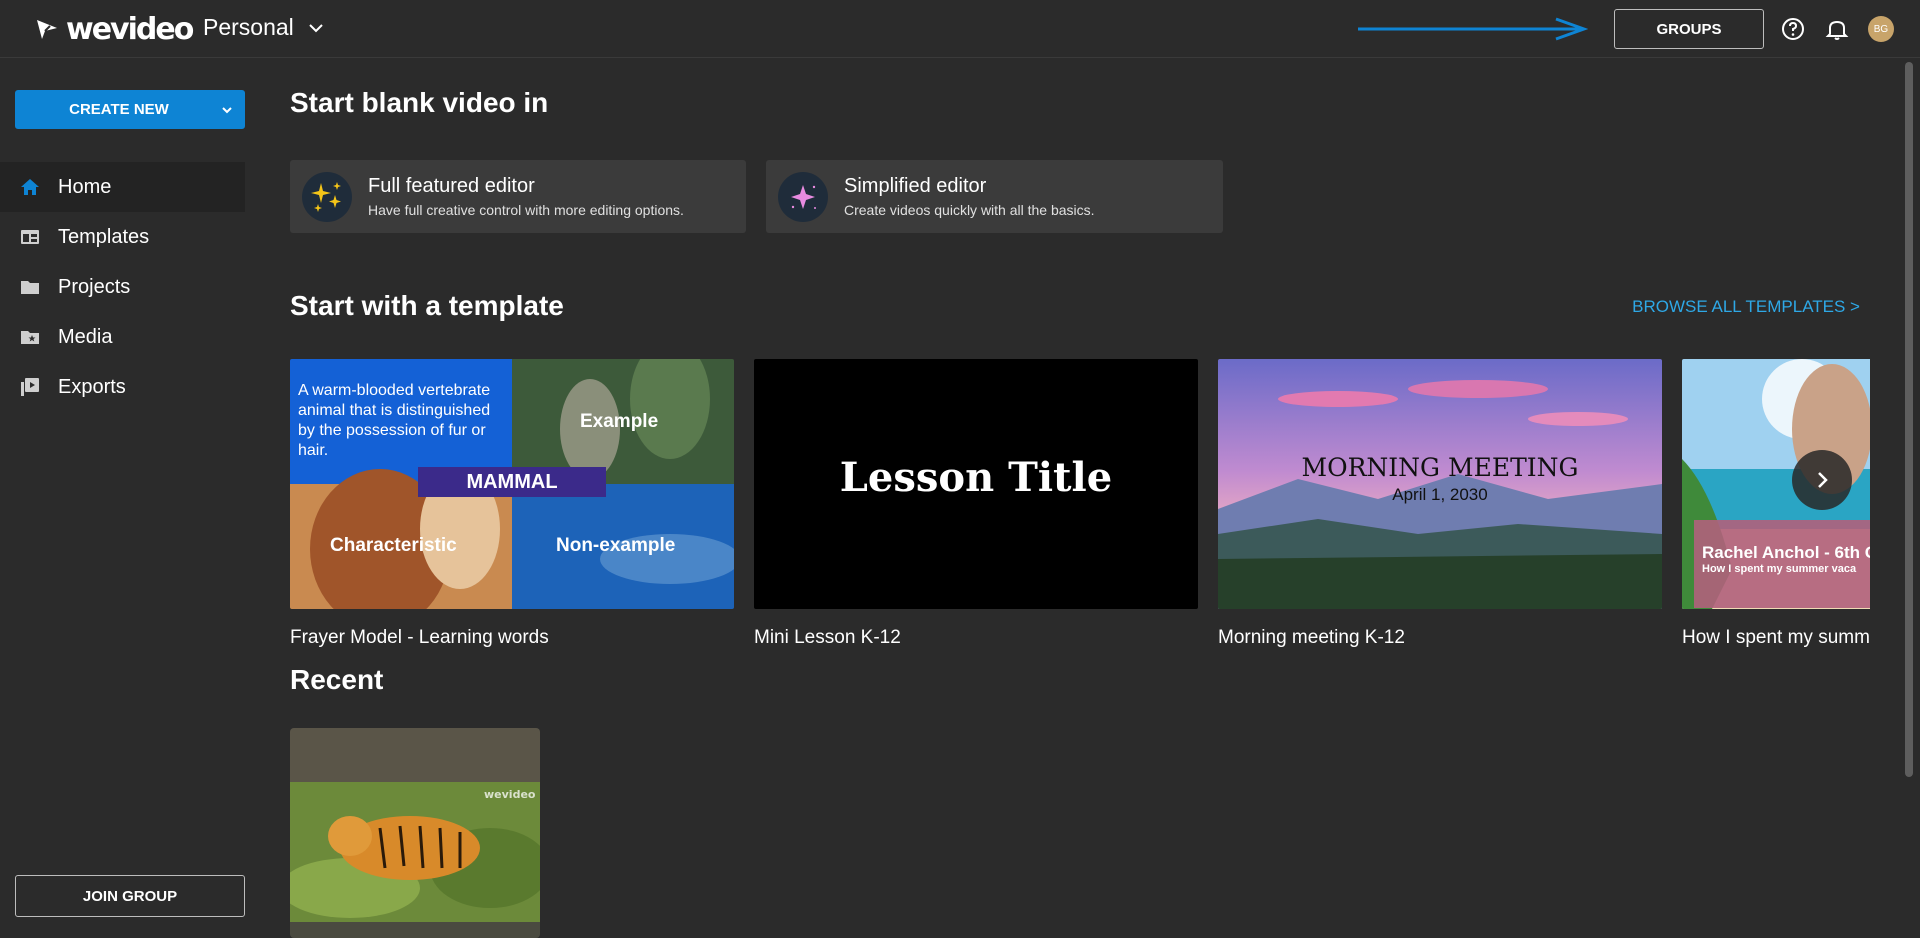 Image resolution: width=1920 pixels, height=938 pixels. I want to click on editor-title: Full featured editor, so click(451, 186).